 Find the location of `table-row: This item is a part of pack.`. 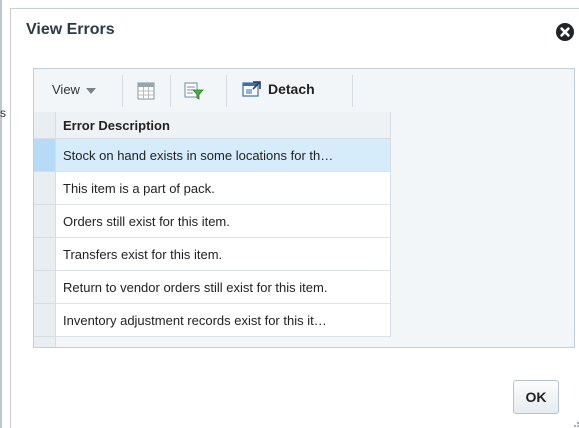

table-row: This item is a part of pack. is located at coordinates (223, 188).